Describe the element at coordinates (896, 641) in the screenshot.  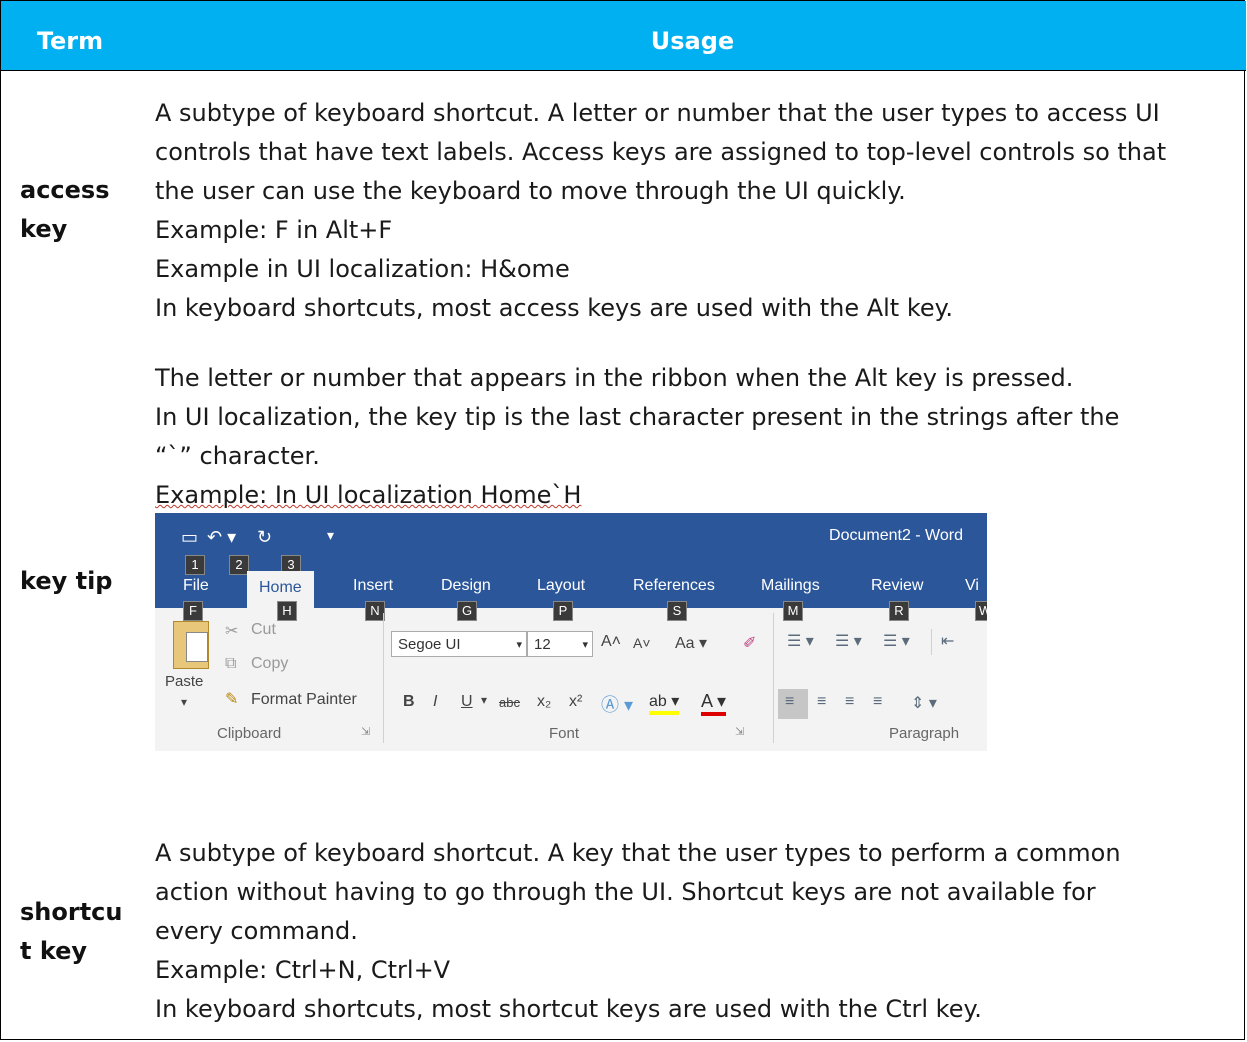
I see `multilevel-list-icon: ☰ ▾` at that location.